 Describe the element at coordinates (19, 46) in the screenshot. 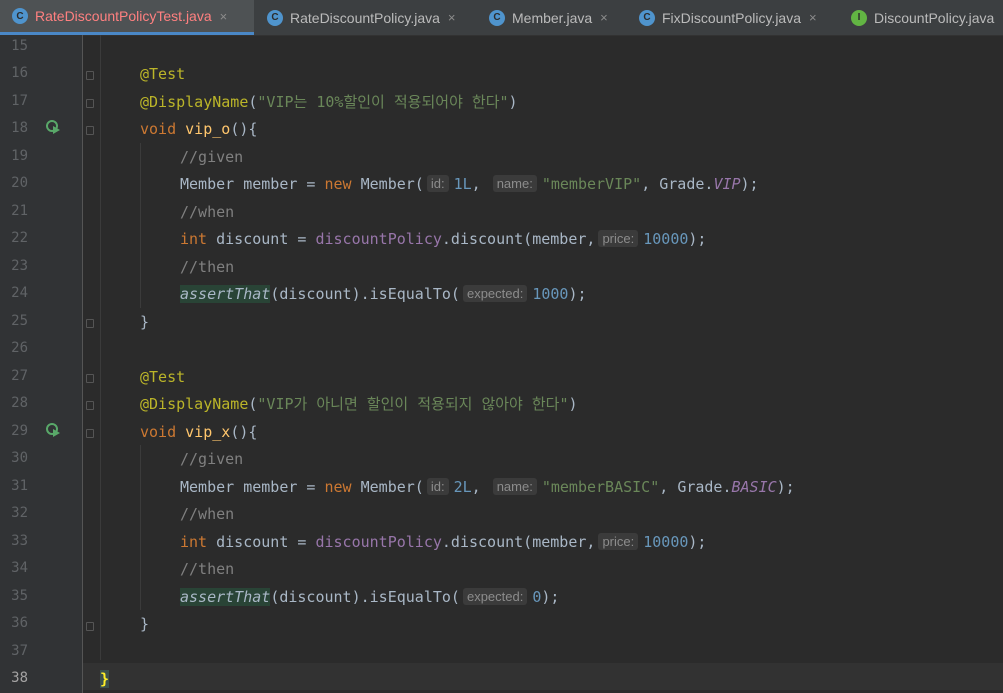

I see `line-number: 15` at that location.